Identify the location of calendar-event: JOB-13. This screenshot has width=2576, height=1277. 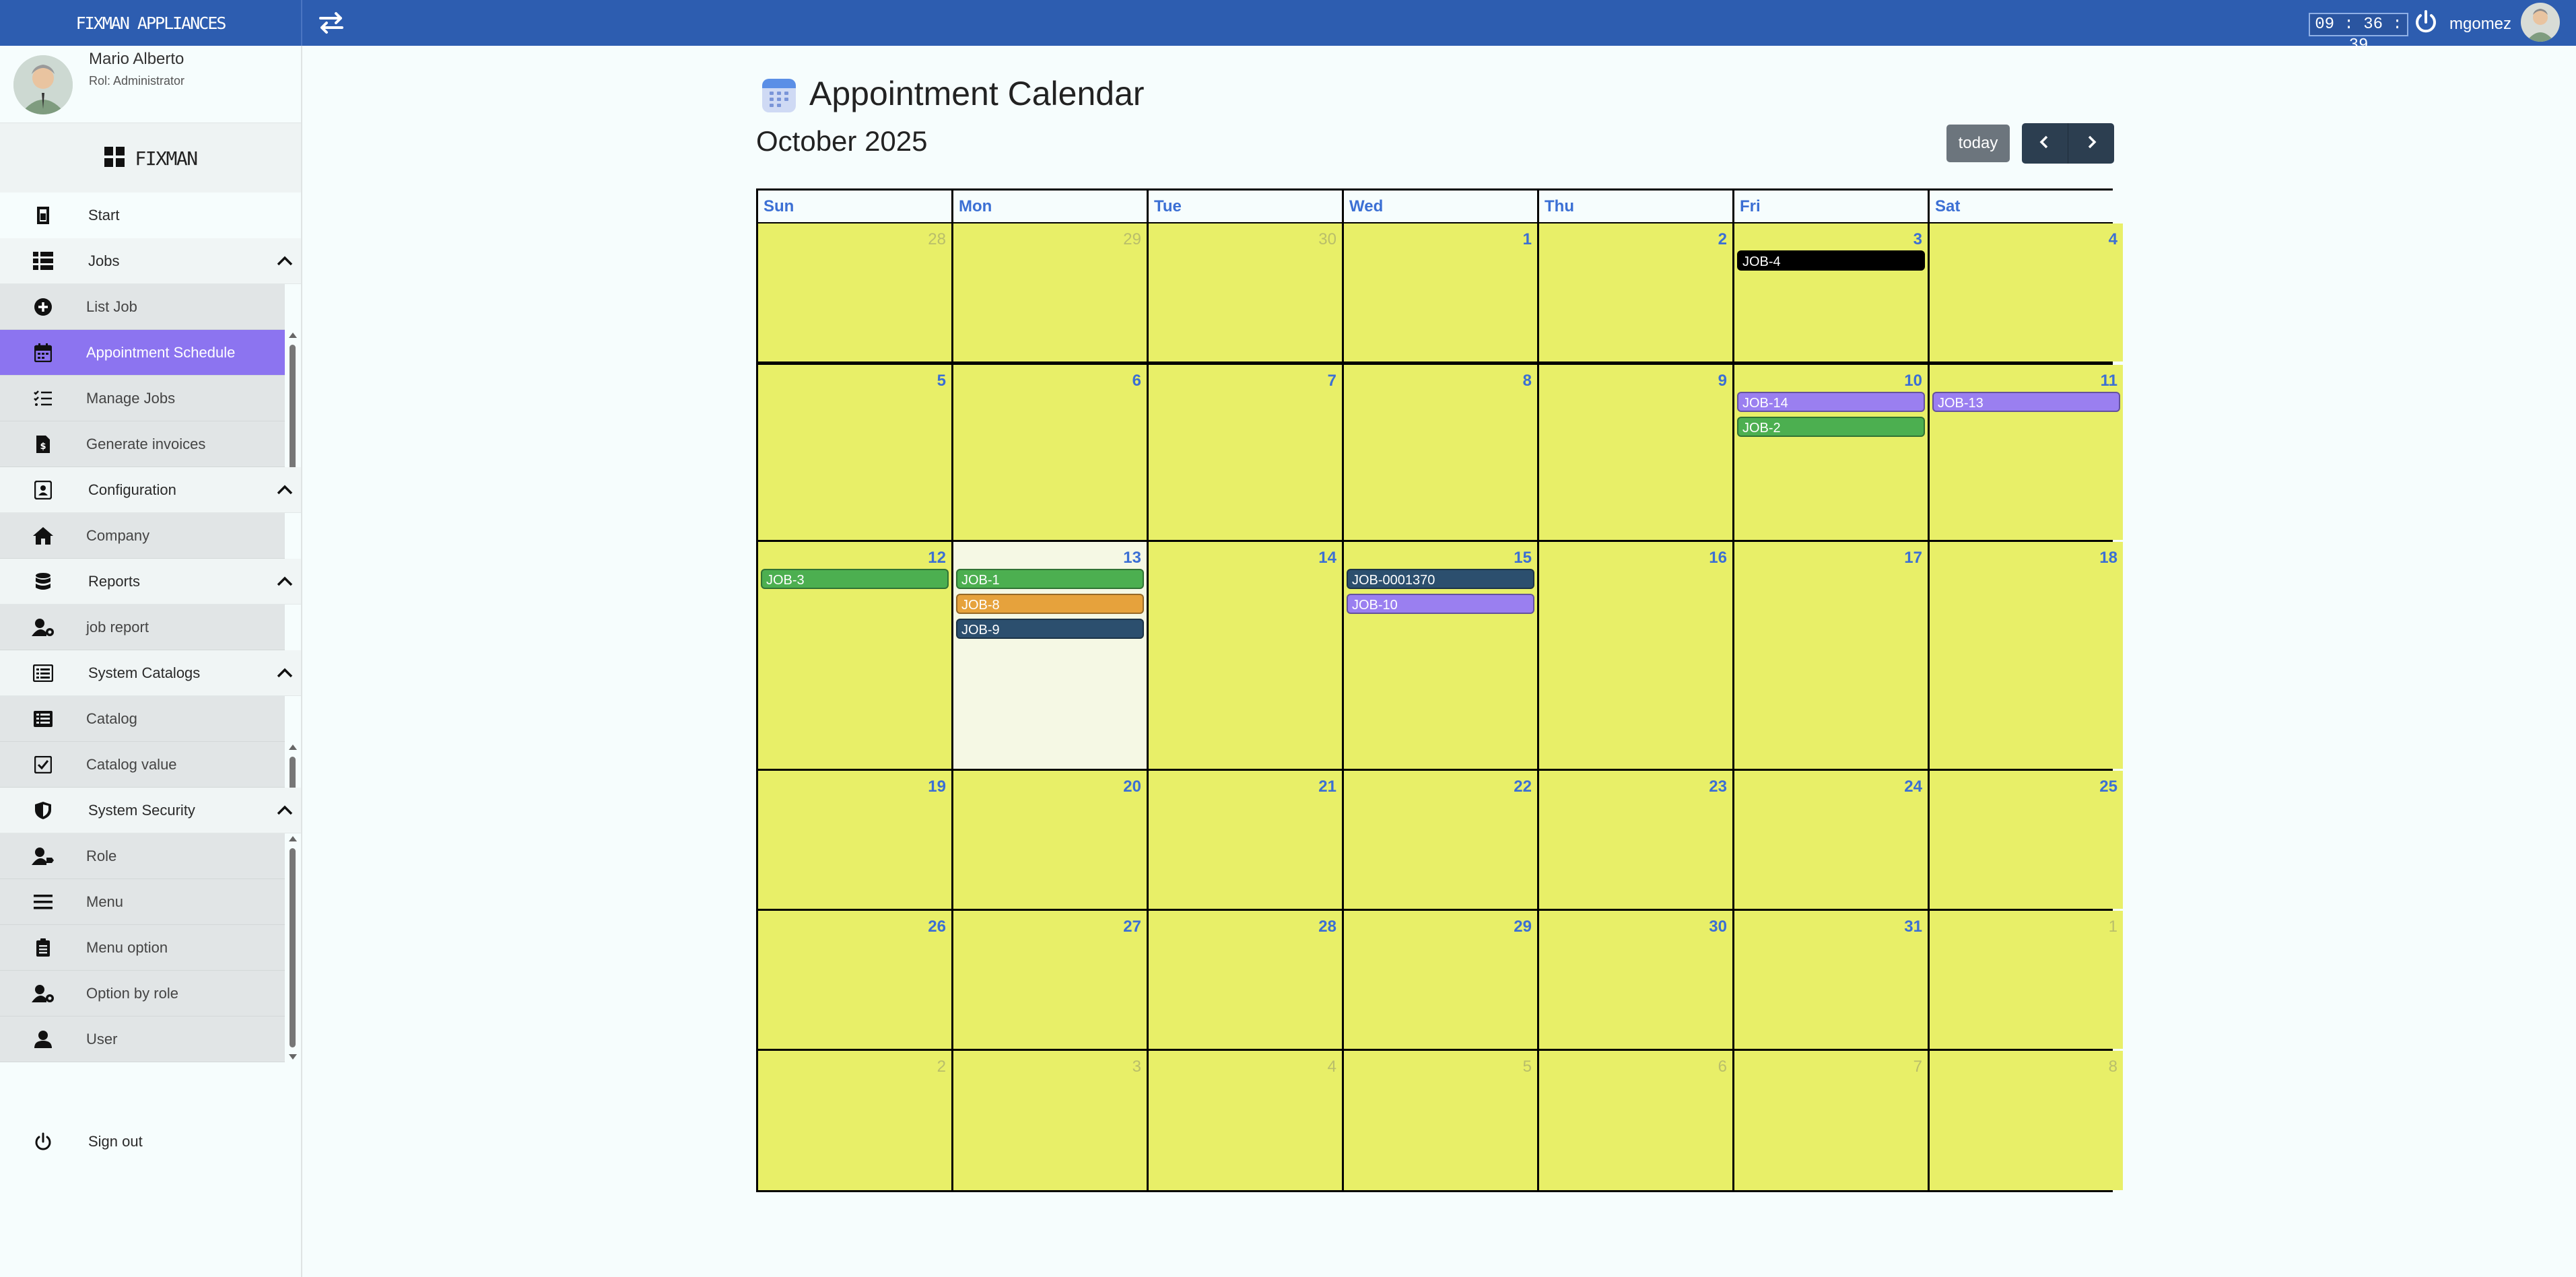
(2026, 402).